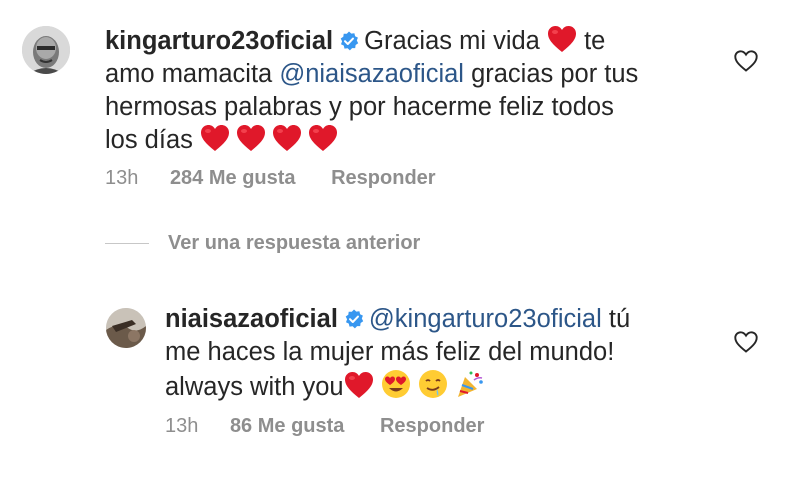  I want to click on mention-link: @niaisazaoficial, so click(371, 74).